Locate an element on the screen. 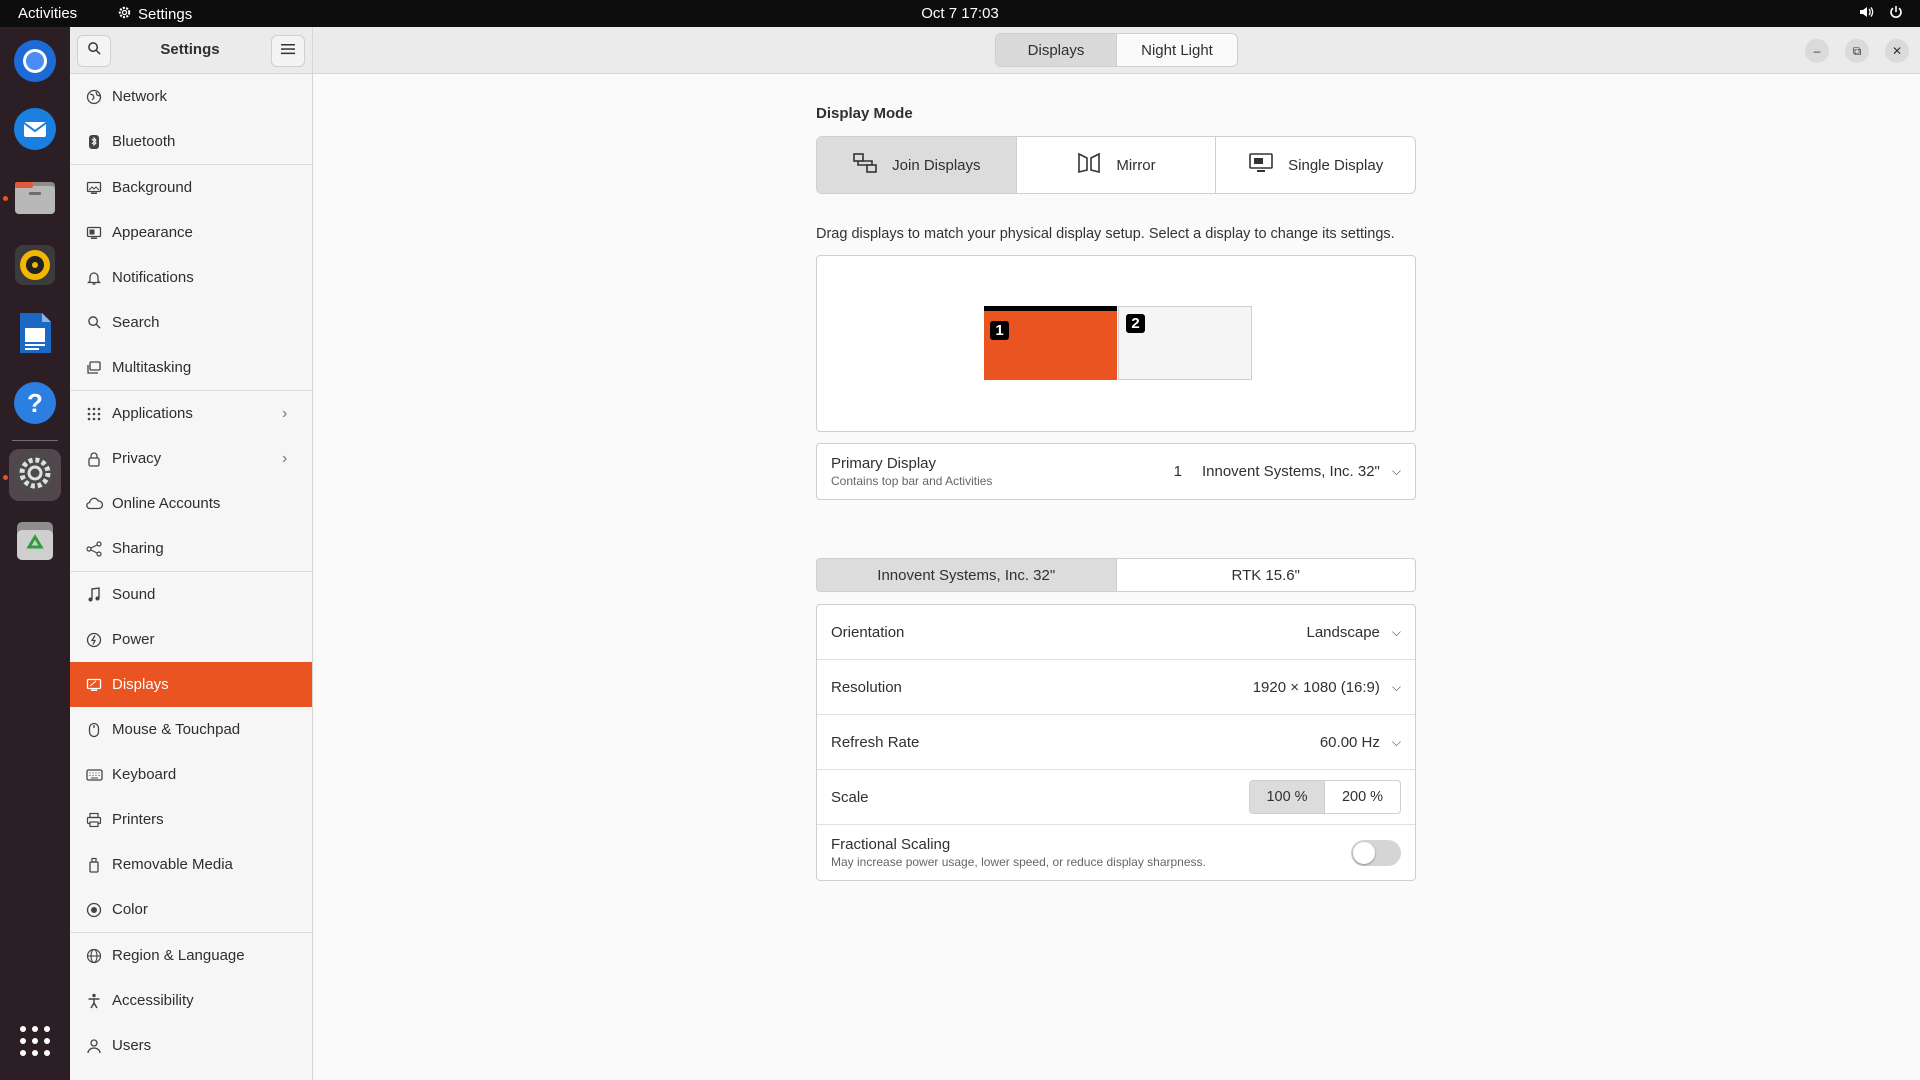  dock-files is located at coordinates (35, 199).